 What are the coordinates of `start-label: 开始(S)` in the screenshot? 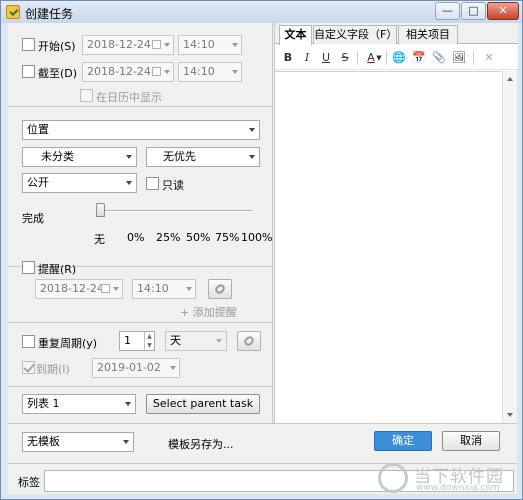 It's located at (57, 46).